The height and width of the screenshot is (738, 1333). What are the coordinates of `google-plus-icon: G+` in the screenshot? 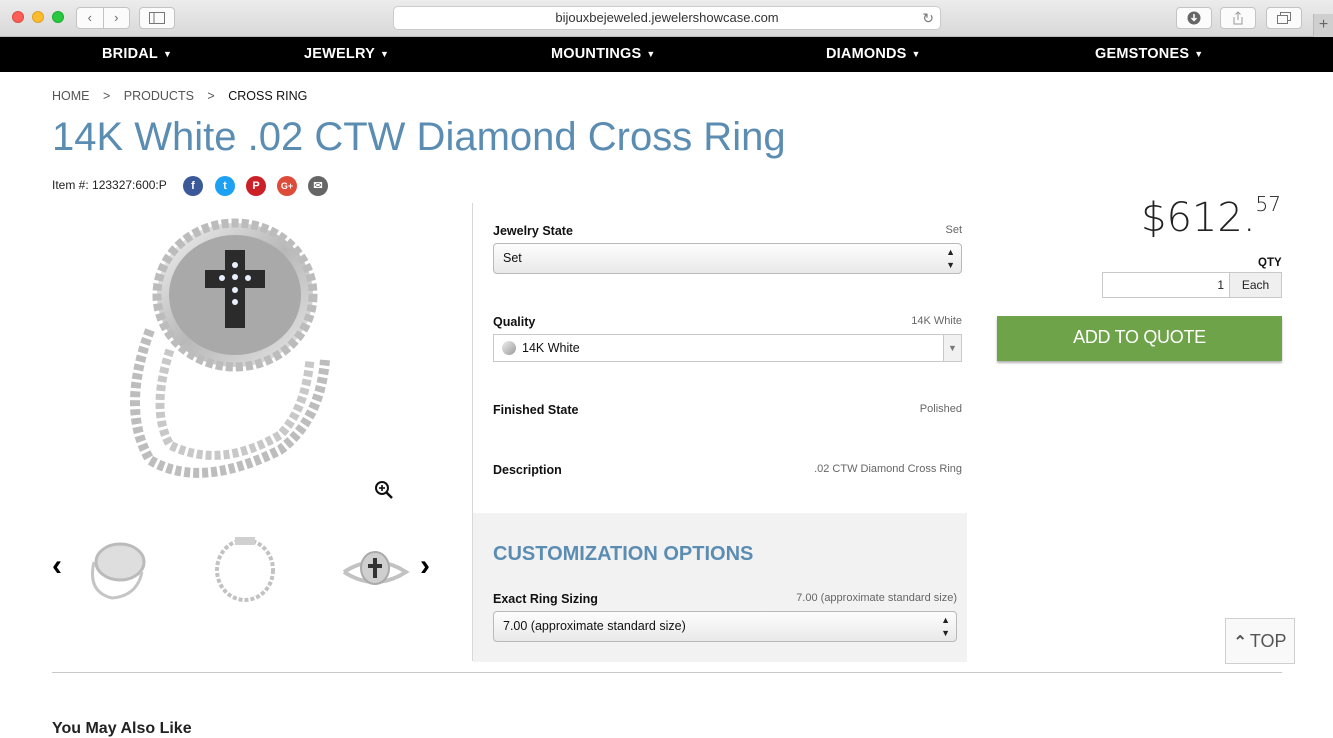 It's located at (287, 186).